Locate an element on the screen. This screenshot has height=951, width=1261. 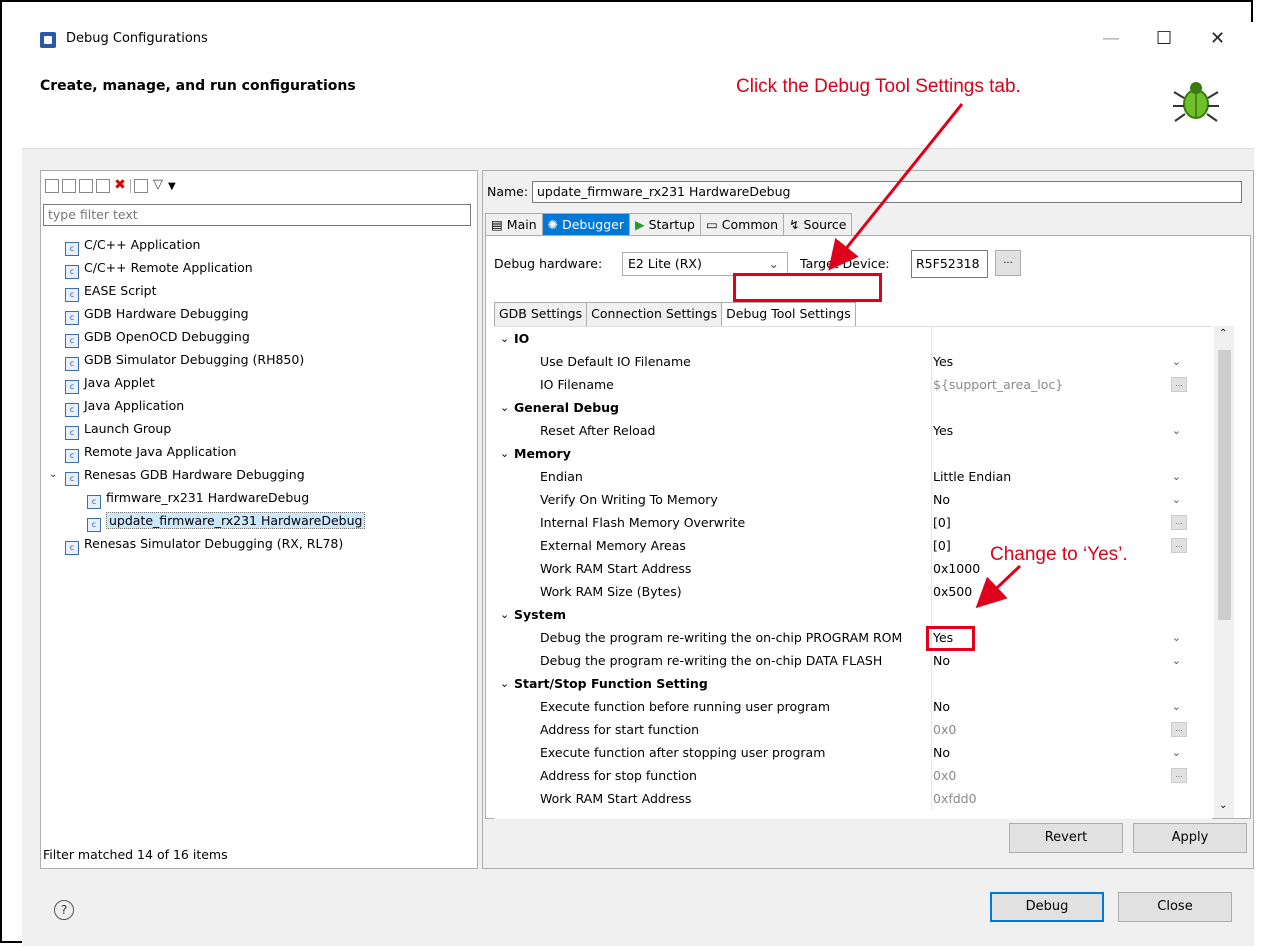
tab-startup: ▶ Startup is located at coordinates (664, 224).